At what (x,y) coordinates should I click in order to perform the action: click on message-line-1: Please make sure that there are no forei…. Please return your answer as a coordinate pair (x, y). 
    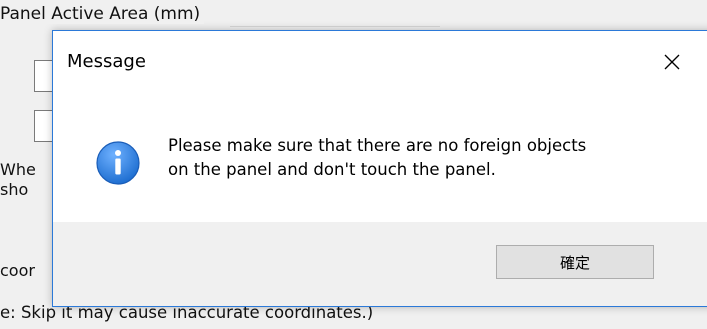
    Looking at the image, I should click on (377, 145).